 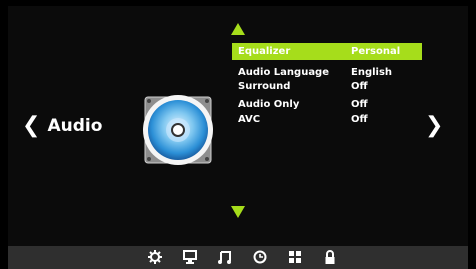 What do you see at coordinates (178, 130) in the screenshot?
I see `disc-speaker-icon` at bounding box center [178, 130].